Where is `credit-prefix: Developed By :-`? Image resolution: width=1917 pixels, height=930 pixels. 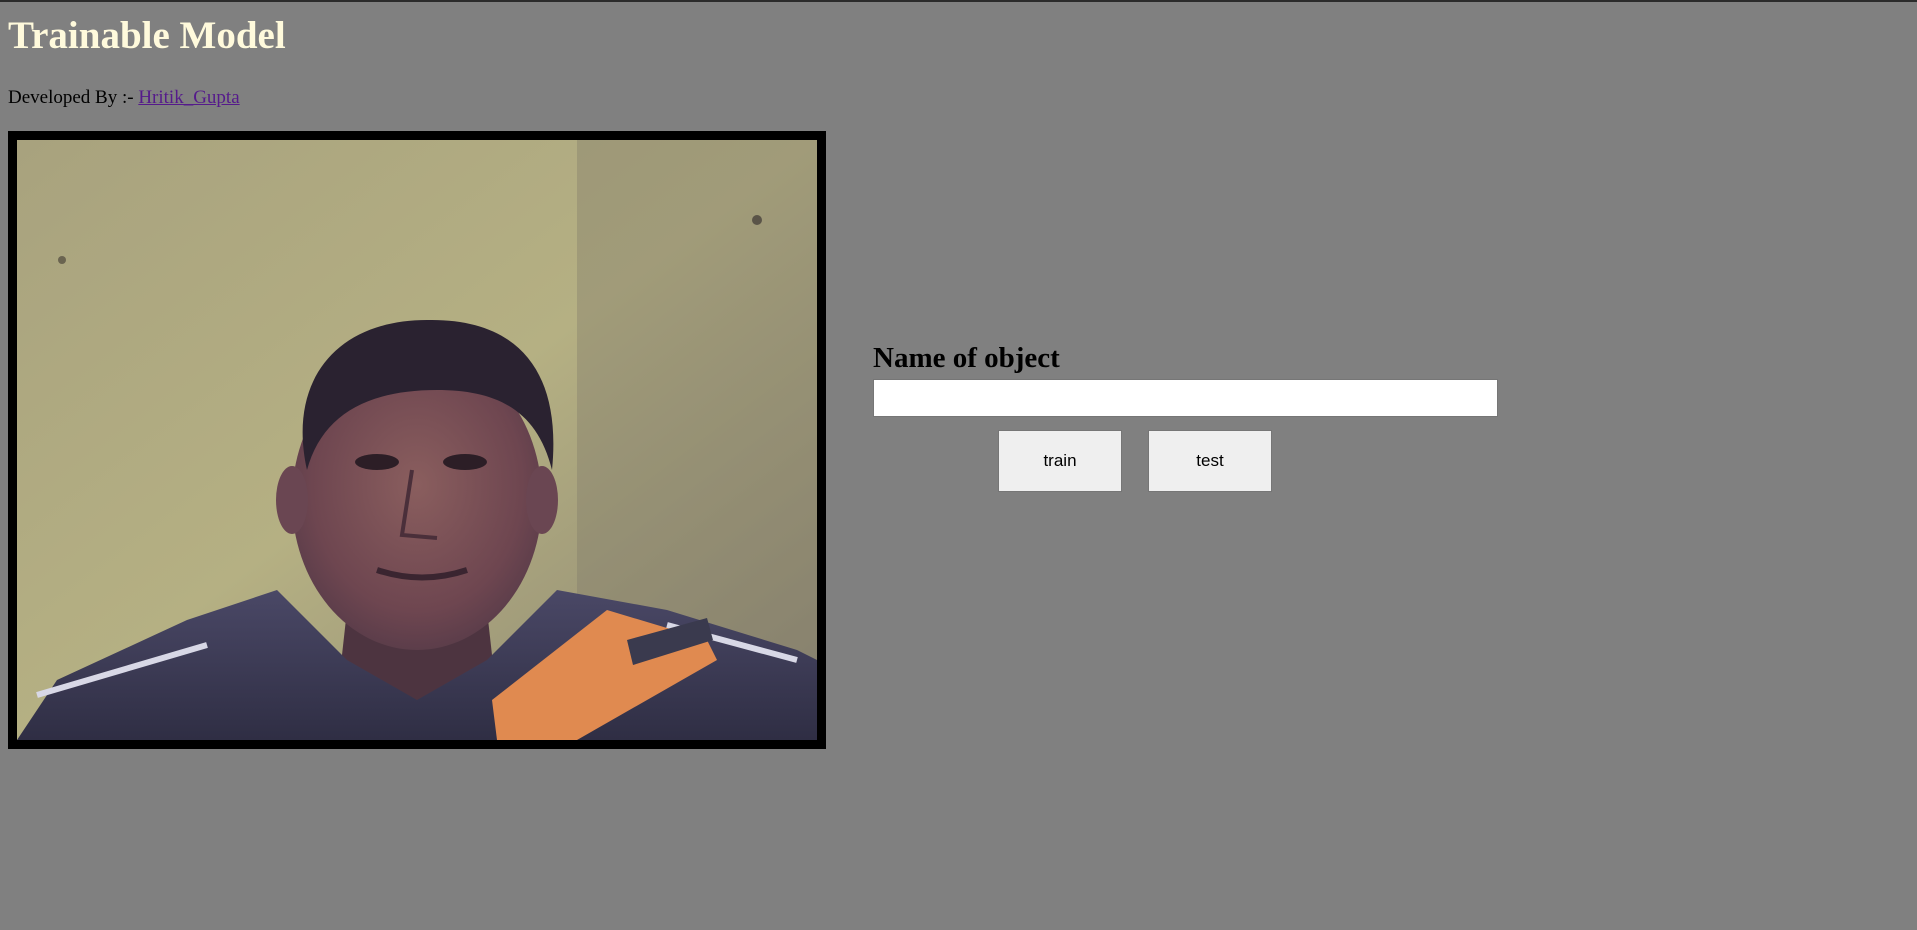
credit-prefix: Developed By :- is located at coordinates (73, 97).